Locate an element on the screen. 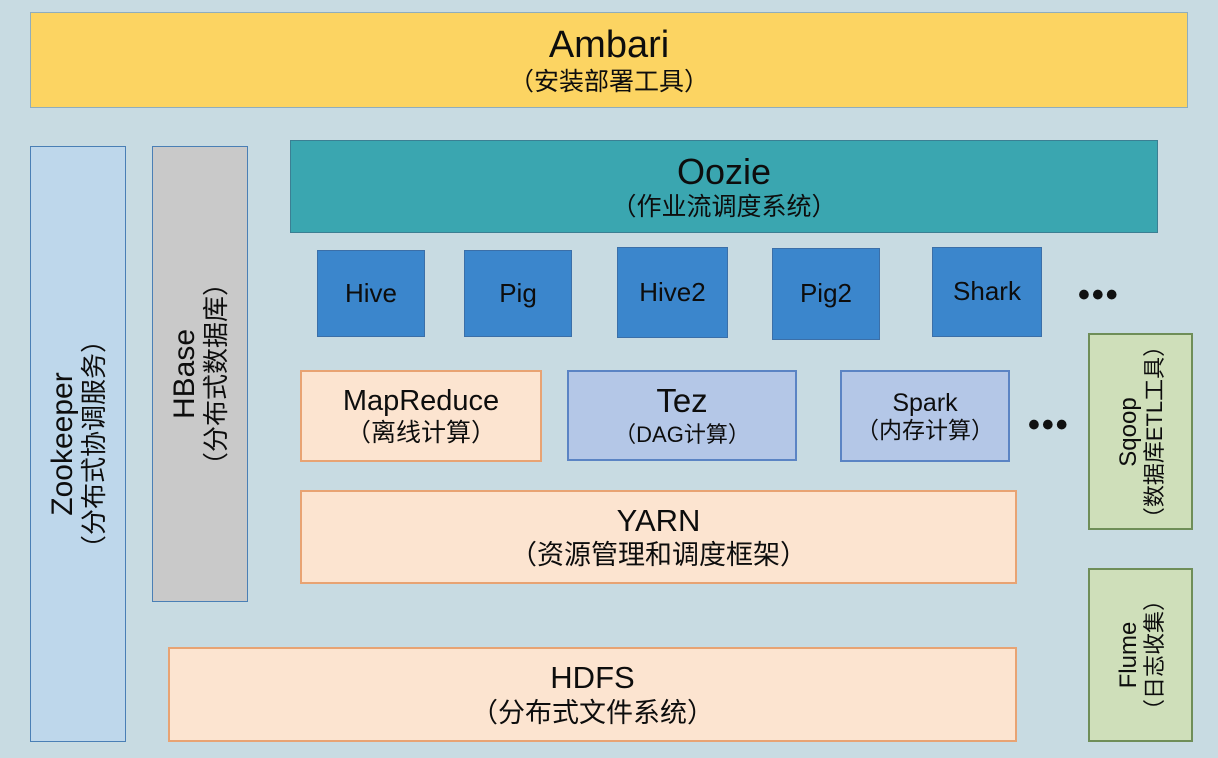 This screenshot has height=758, width=1218. node-pig-title: Pig is located at coordinates (518, 292).